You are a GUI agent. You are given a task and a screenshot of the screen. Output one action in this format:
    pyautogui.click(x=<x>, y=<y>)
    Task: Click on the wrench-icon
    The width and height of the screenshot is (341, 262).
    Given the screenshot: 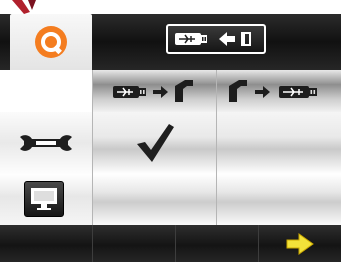 What is the action you would take?
    pyautogui.click(x=46, y=143)
    